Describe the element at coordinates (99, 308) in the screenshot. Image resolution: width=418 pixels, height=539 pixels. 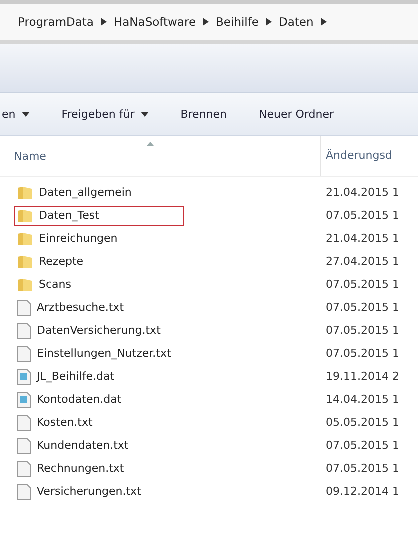
I see `file-name-cell: Arztbesuche.txt` at that location.